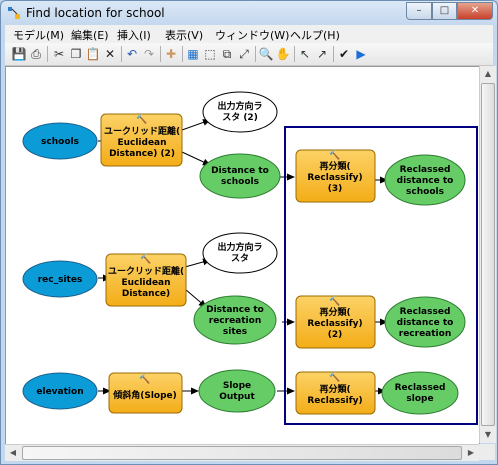 The height and width of the screenshot is (465, 498). I want to click on derived-output-direction-2: 出力方向ラ スタ (2), so click(240, 112).